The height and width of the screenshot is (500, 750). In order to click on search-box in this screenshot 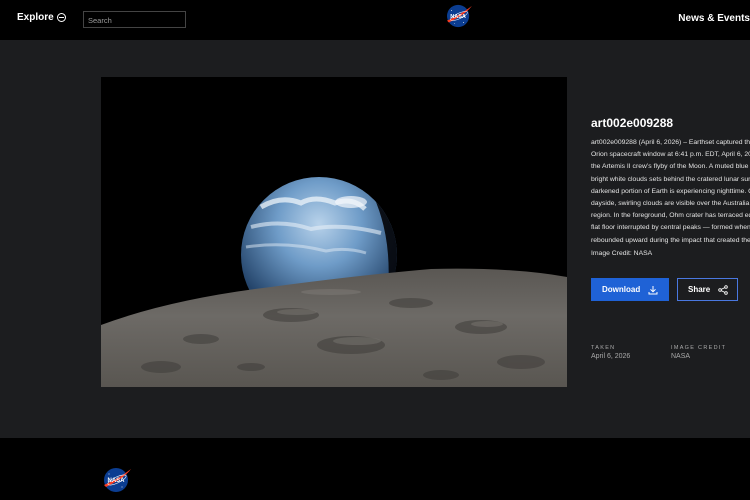, I will do `click(134, 19)`.